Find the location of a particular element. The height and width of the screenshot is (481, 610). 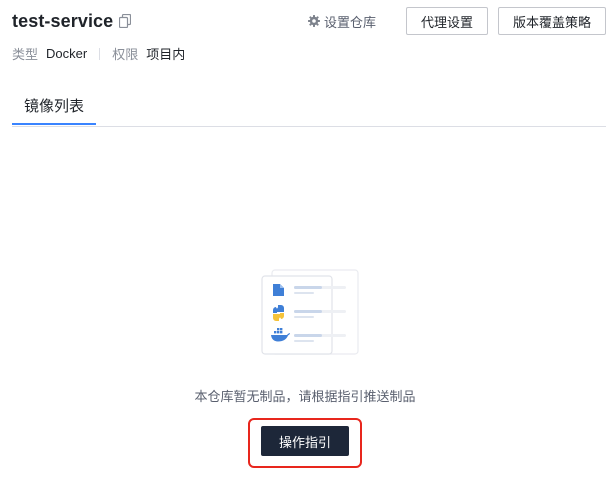

version-policy-button: 版本覆盖策略 is located at coordinates (551, 21).